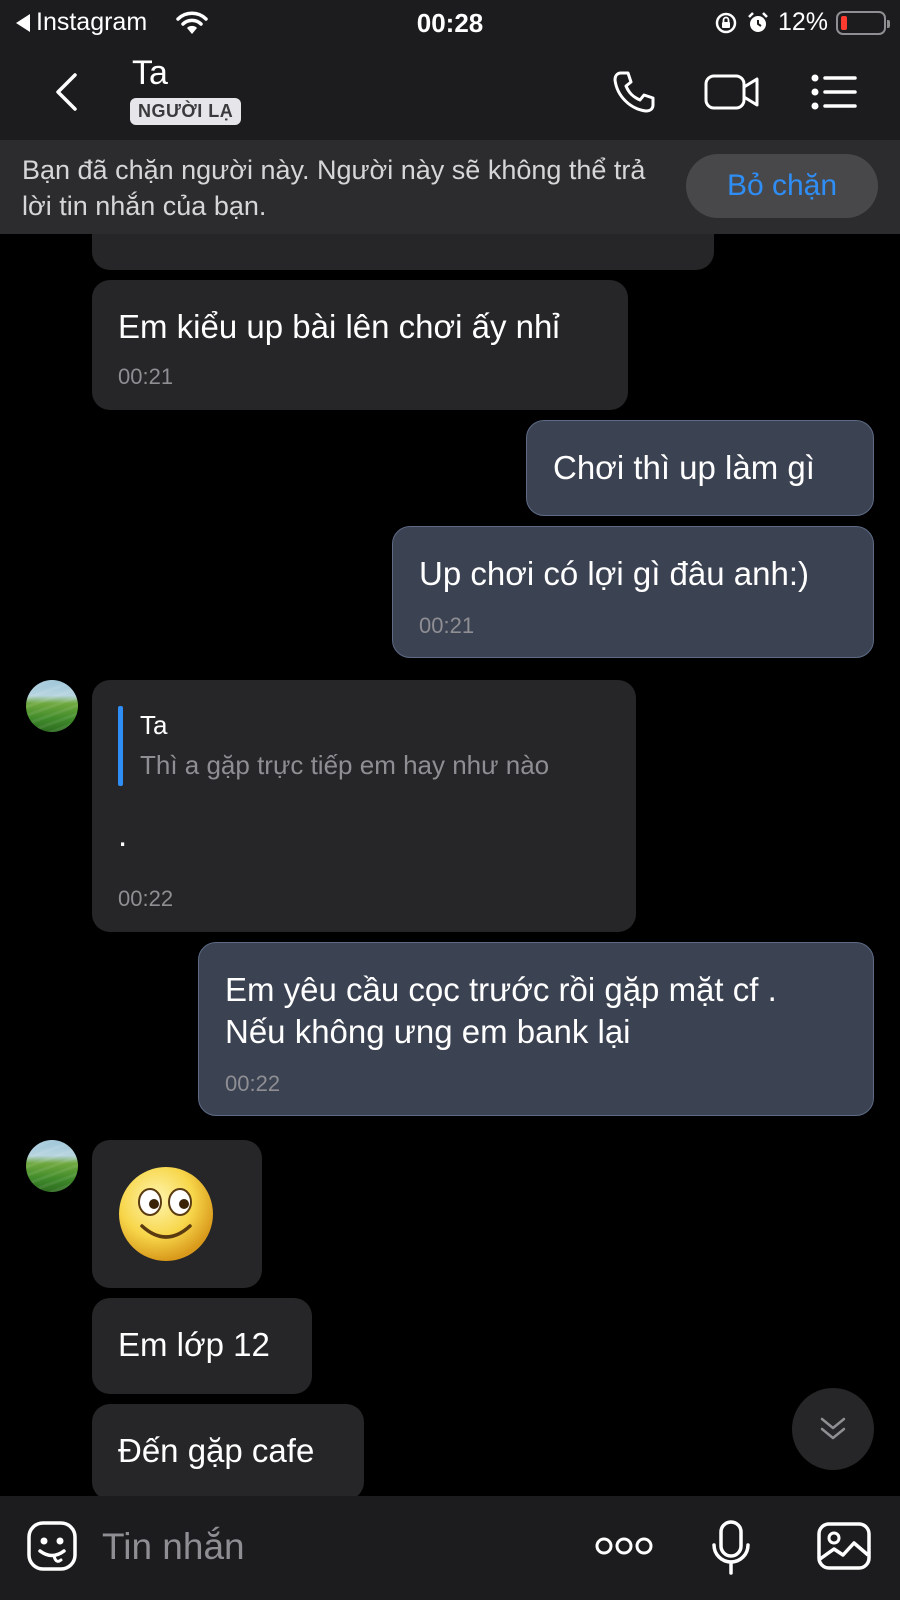 The width and height of the screenshot is (900, 1600). What do you see at coordinates (614, 573) in the screenshot?
I see `message-text: Up chơi có lợi gì đâu anh:)` at bounding box center [614, 573].